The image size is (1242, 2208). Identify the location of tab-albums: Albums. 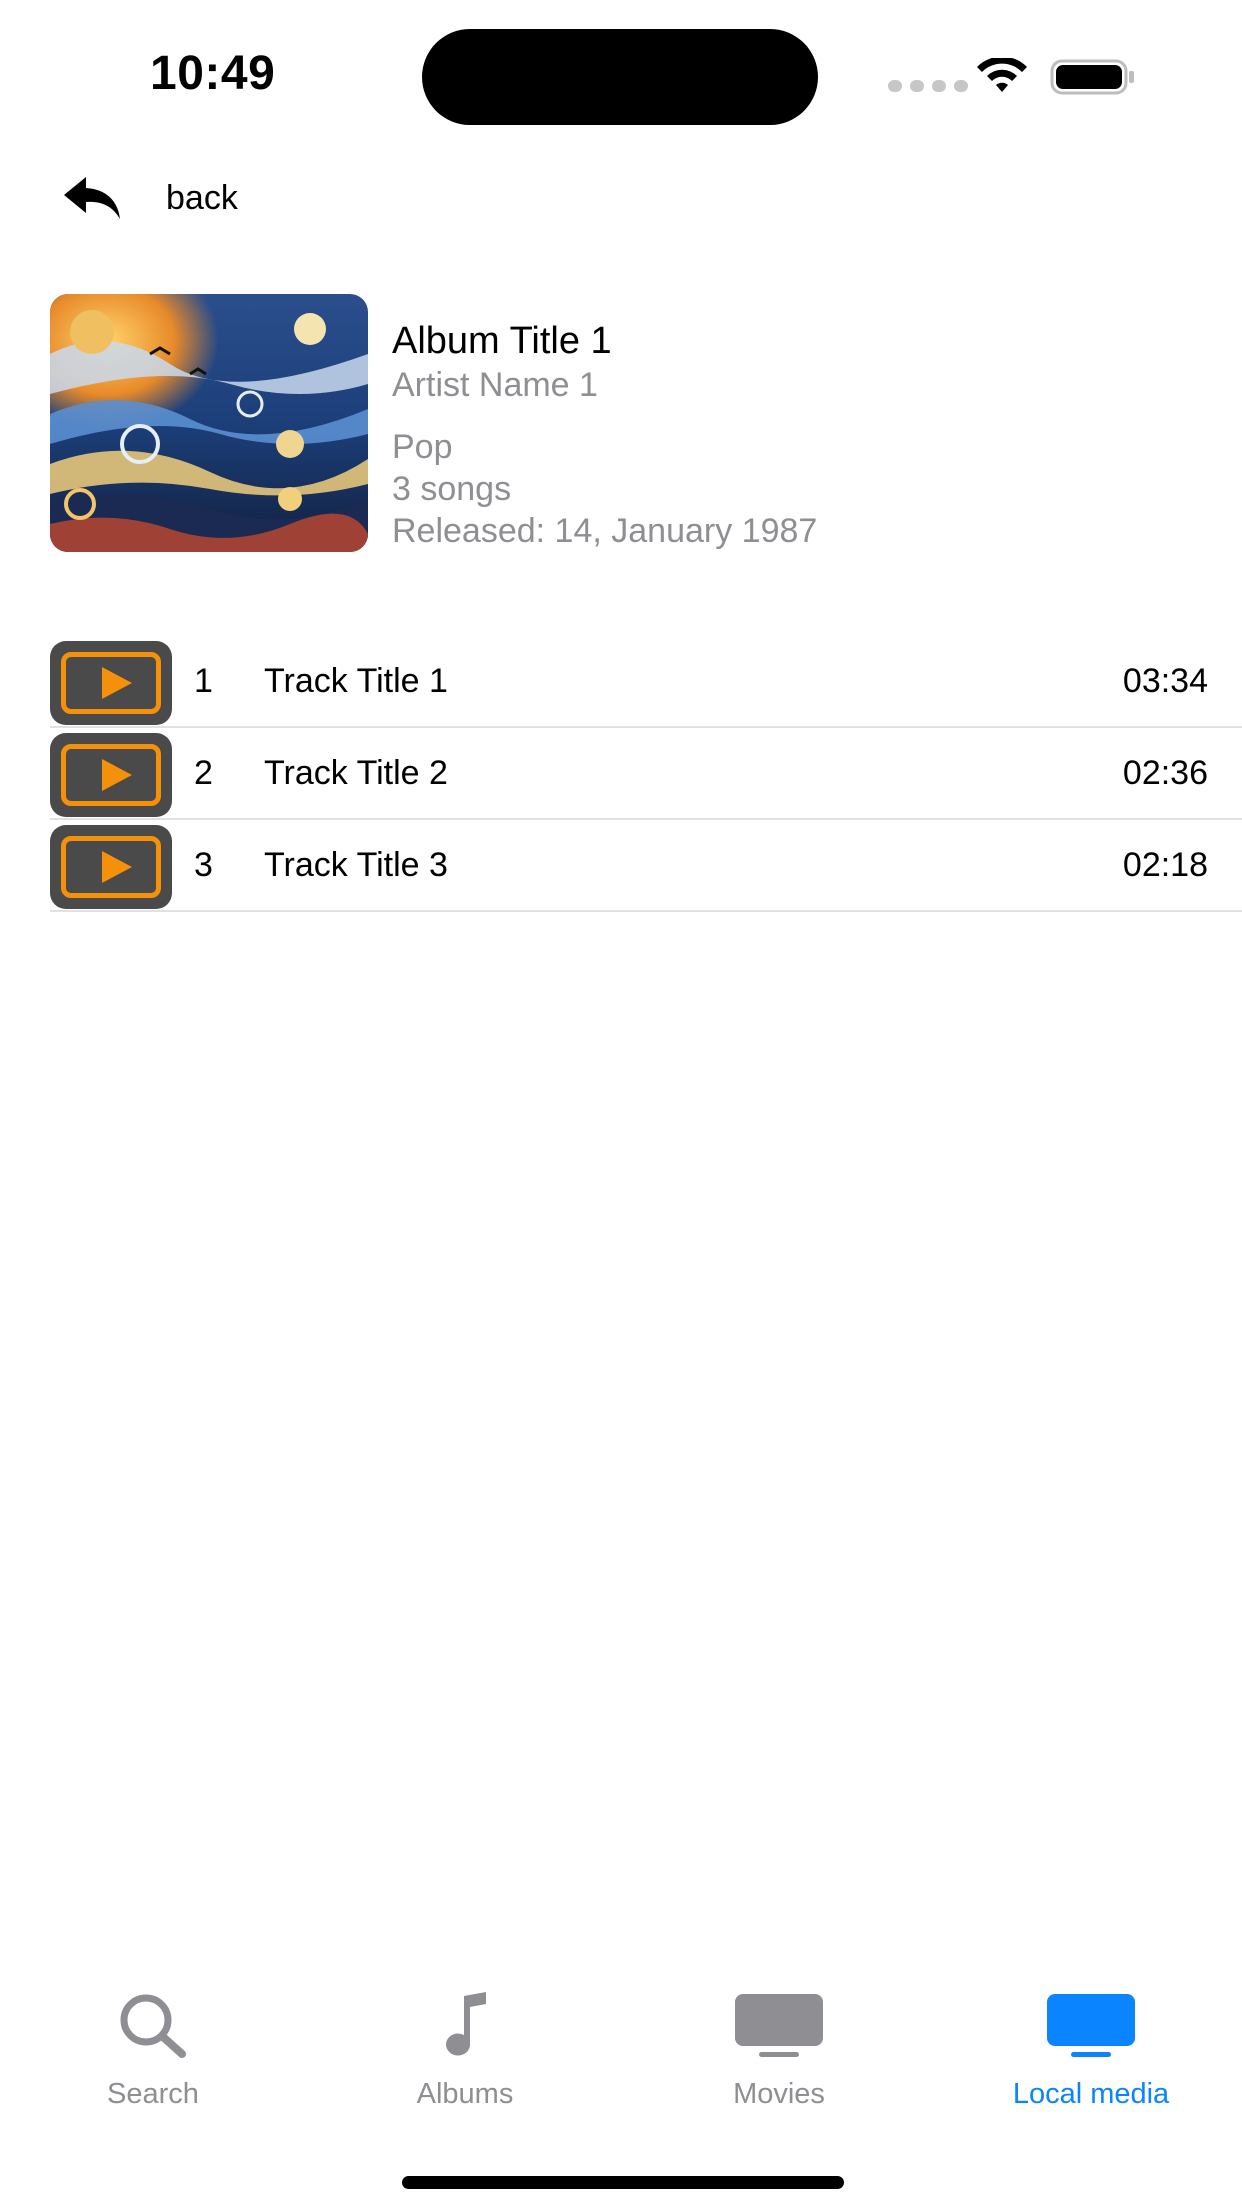
(465, 2050).